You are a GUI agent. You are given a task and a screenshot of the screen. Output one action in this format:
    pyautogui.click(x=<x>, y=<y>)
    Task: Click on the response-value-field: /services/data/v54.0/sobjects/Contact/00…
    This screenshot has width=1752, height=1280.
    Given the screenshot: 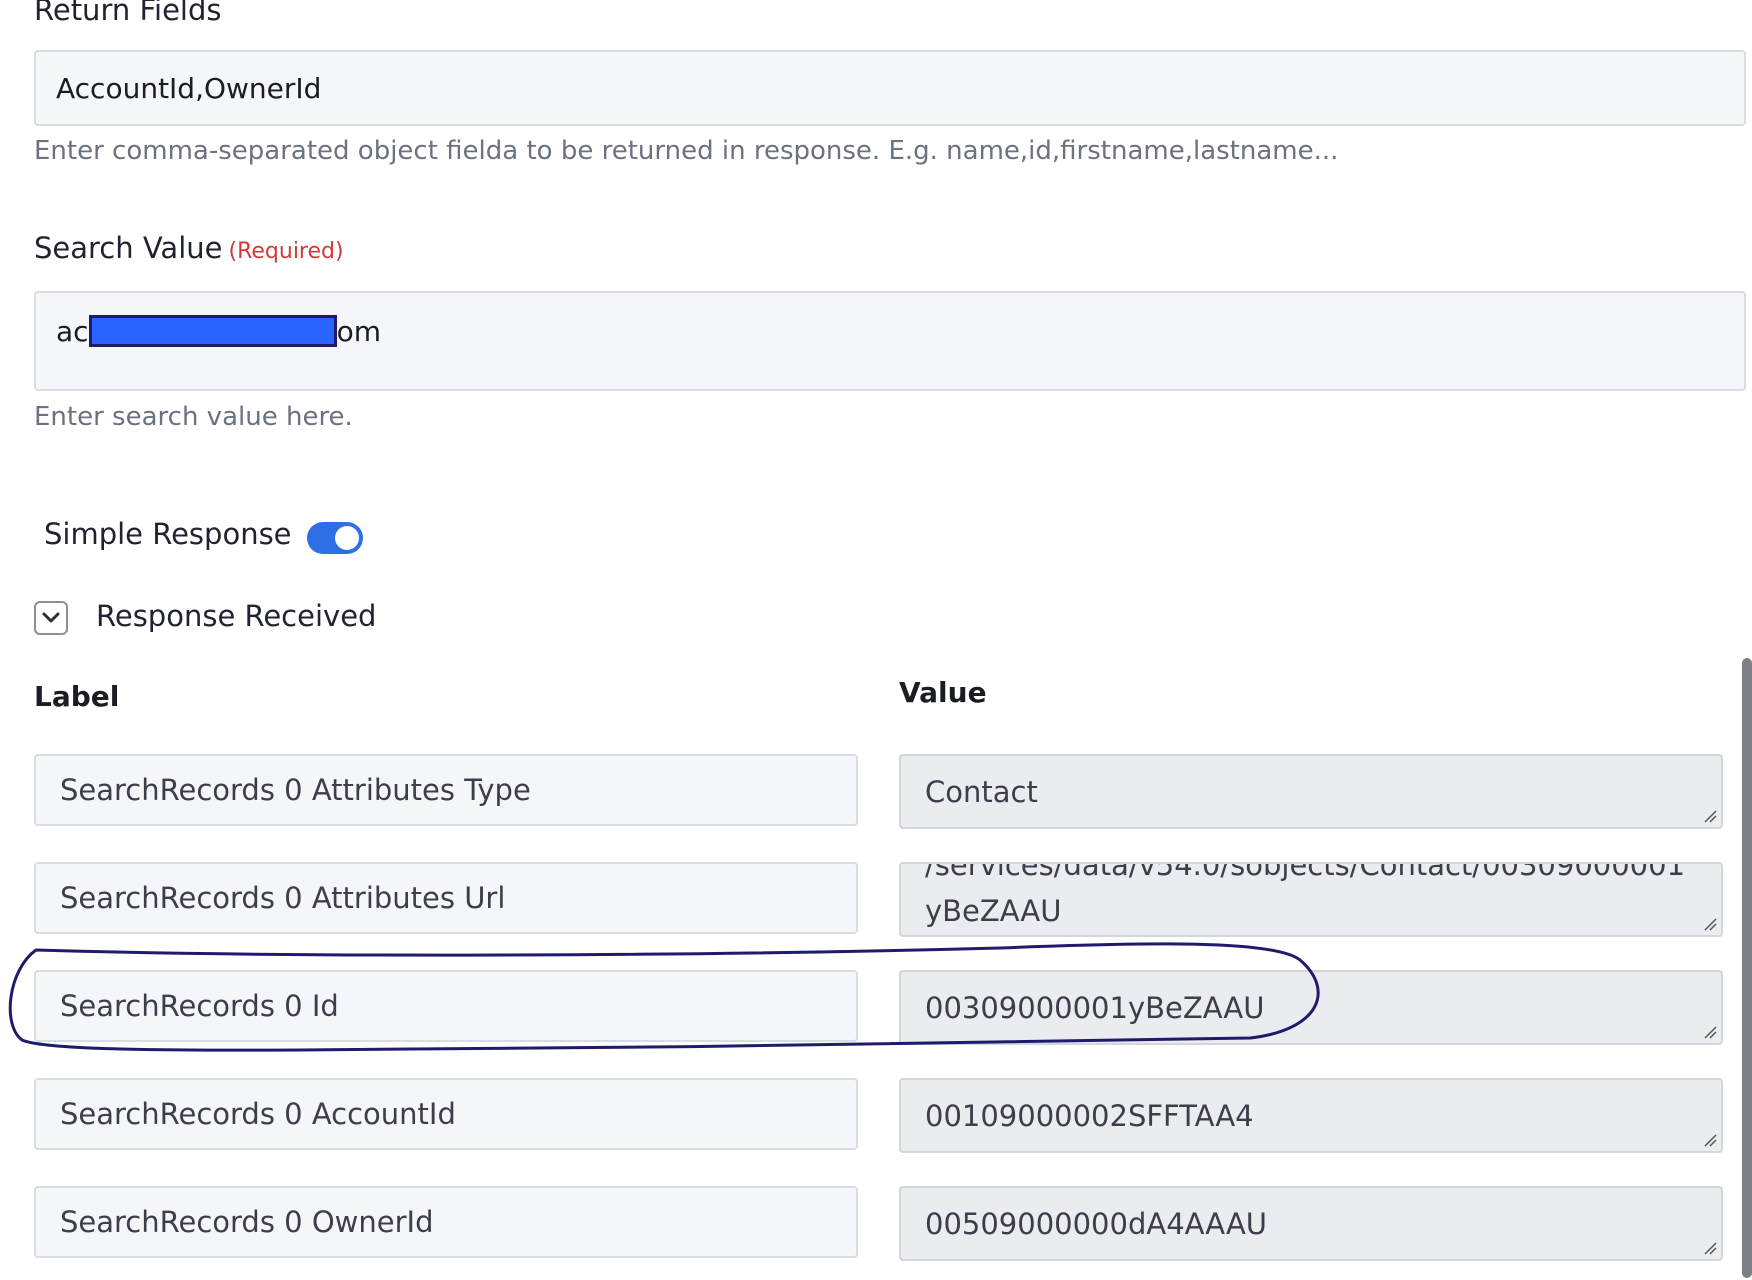 What is the action you would take?
    pyautogui.click(x=1311, y=899)
    